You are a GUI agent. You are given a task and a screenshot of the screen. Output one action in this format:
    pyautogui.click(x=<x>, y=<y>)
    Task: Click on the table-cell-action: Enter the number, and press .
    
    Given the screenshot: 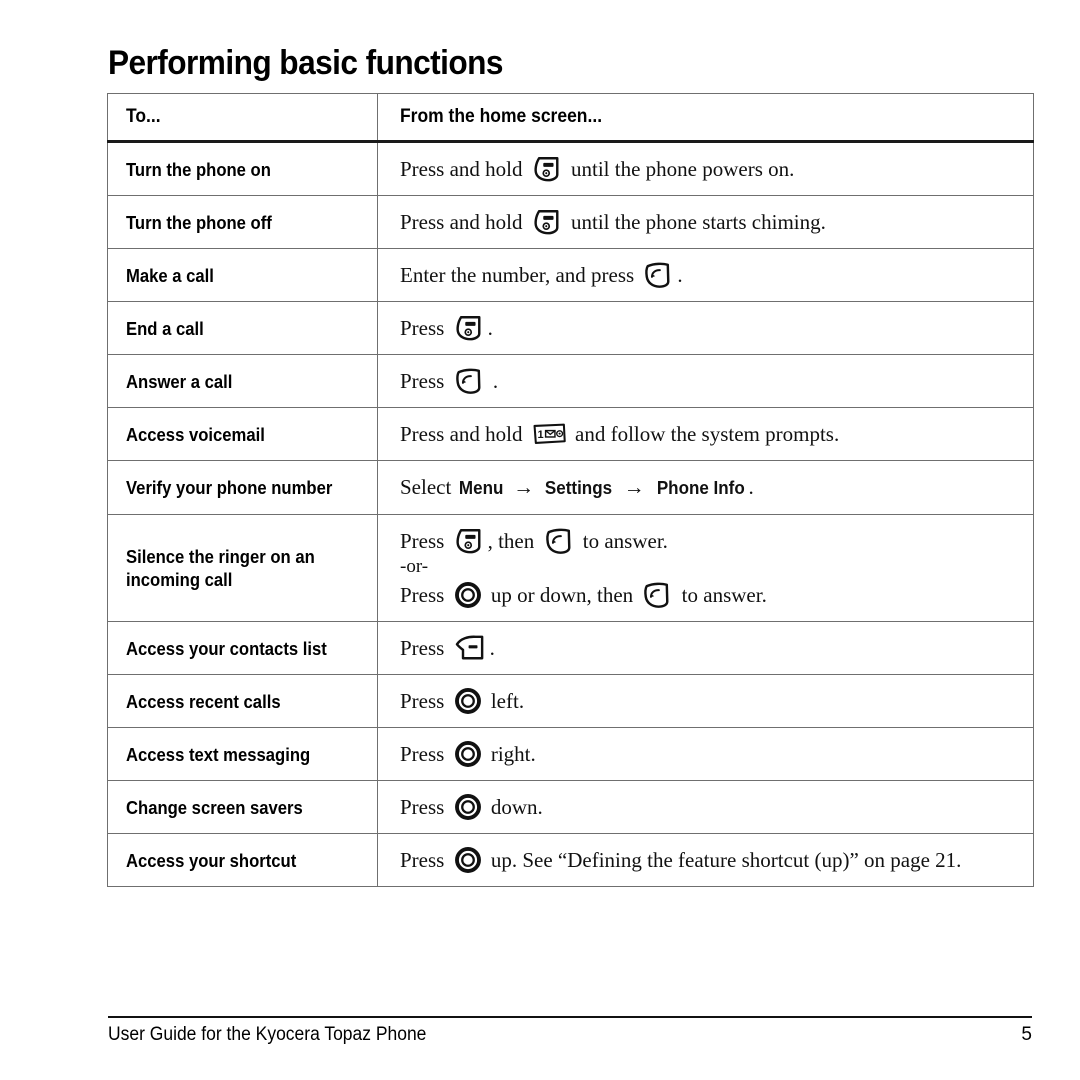 What is the action you would take?
    pyautogui.click(x=705, y=275)
    